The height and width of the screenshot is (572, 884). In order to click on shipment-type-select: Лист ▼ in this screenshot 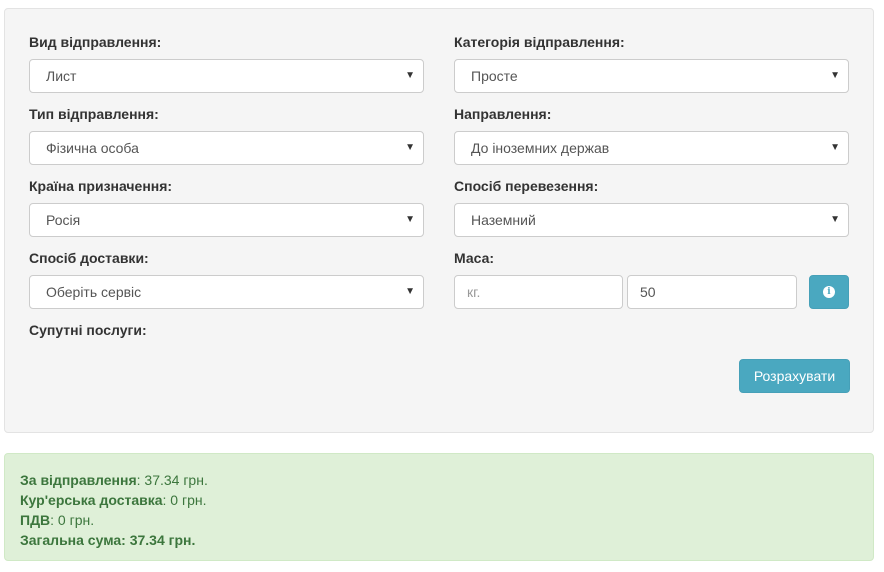, I will do `click(226, 76)`.